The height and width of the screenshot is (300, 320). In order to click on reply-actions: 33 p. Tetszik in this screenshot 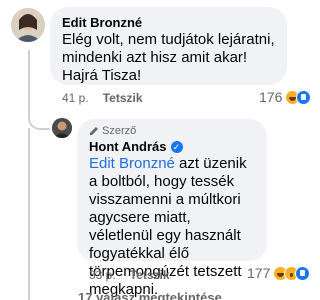, I will do `click(129, 275)`.